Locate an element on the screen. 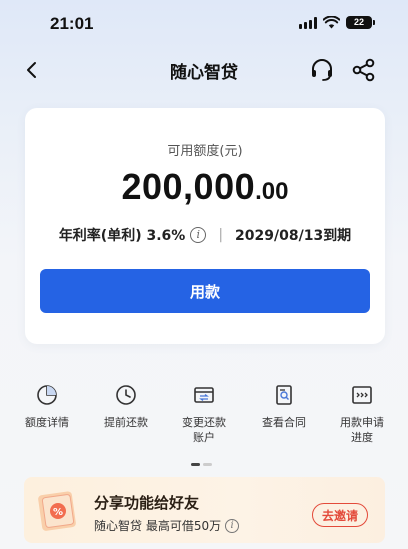 The image size is (408, 549). status-time: 21:01 is located at coordinates (72, 23).